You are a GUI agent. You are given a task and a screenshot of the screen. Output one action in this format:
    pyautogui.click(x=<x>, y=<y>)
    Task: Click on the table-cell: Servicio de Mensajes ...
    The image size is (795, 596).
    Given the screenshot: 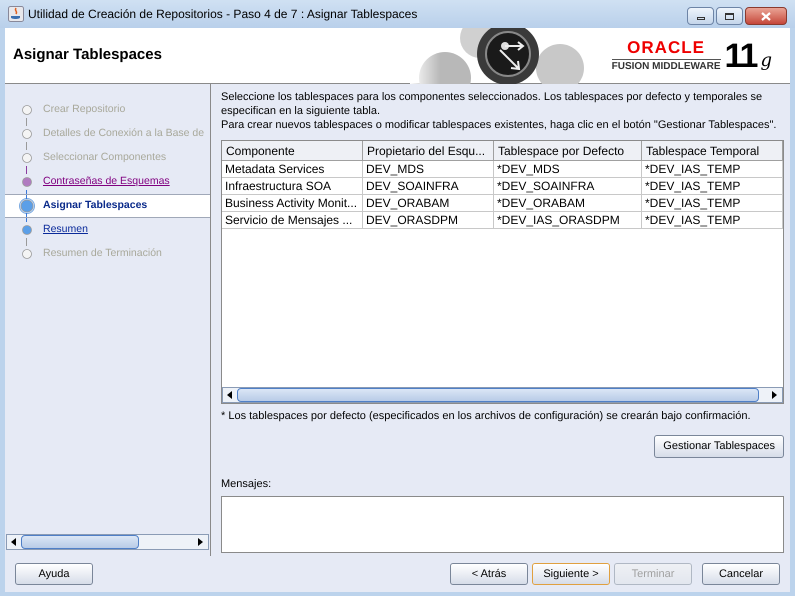 What is the action you would take?
    pyautogui.click(x=292, y=220)
    